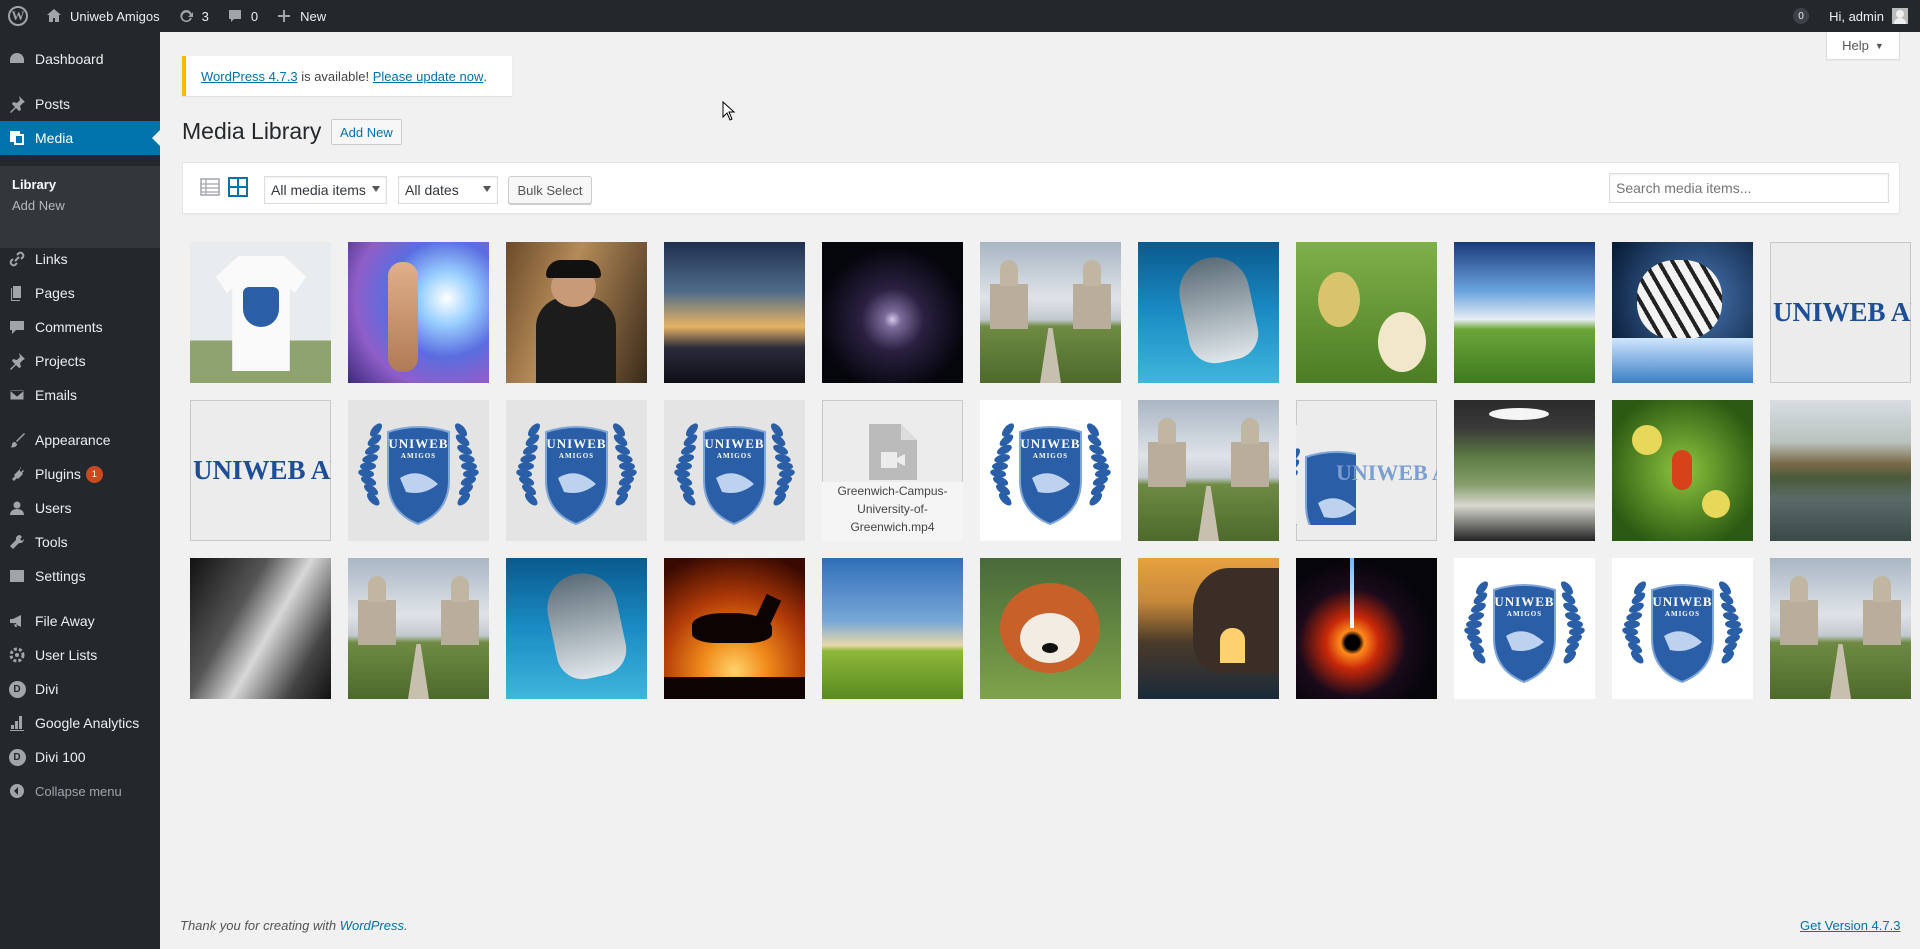 This screenshot has height=949, width=1920. Describe the element at coordinates (428, 76) in the screenshot. I see `update-now-link: Please update now` at that location.